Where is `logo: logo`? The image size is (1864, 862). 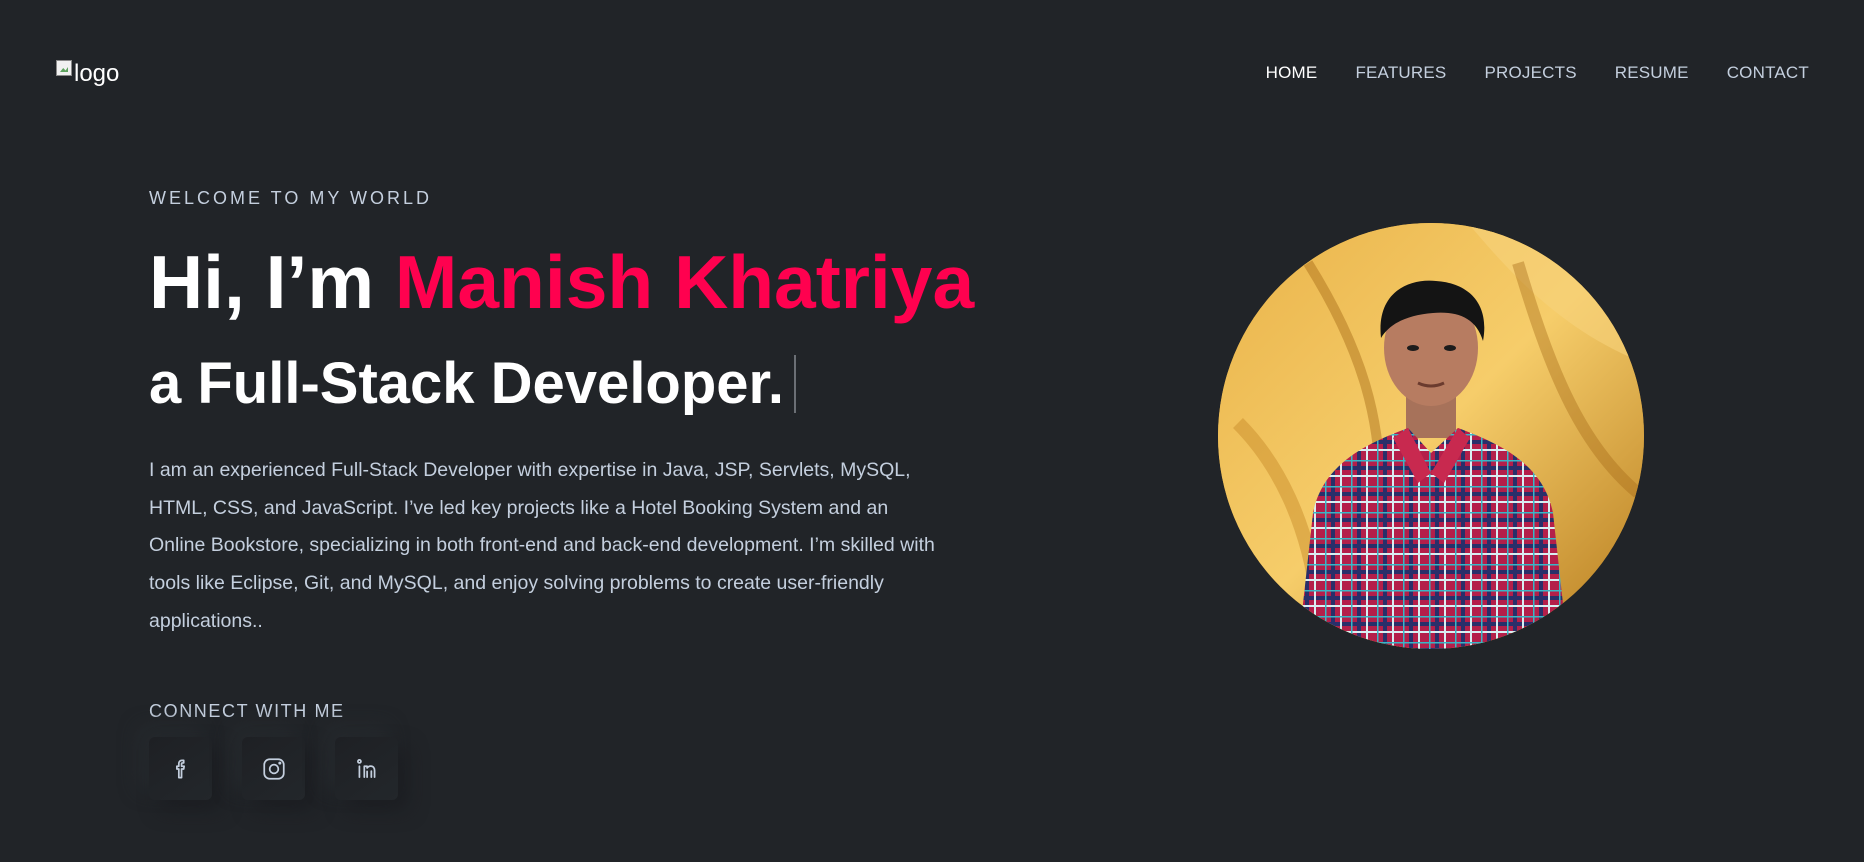
logo: logo is located at coordinates (87, 74).